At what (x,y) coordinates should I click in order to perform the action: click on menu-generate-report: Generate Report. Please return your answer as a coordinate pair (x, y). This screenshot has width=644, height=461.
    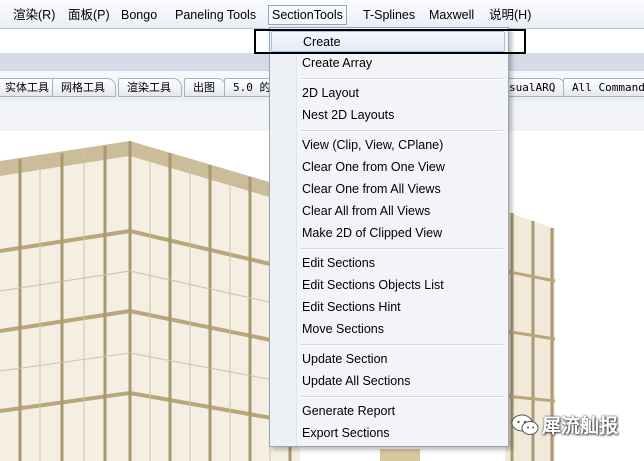
    Looking at the image, I should click on (388, 411).